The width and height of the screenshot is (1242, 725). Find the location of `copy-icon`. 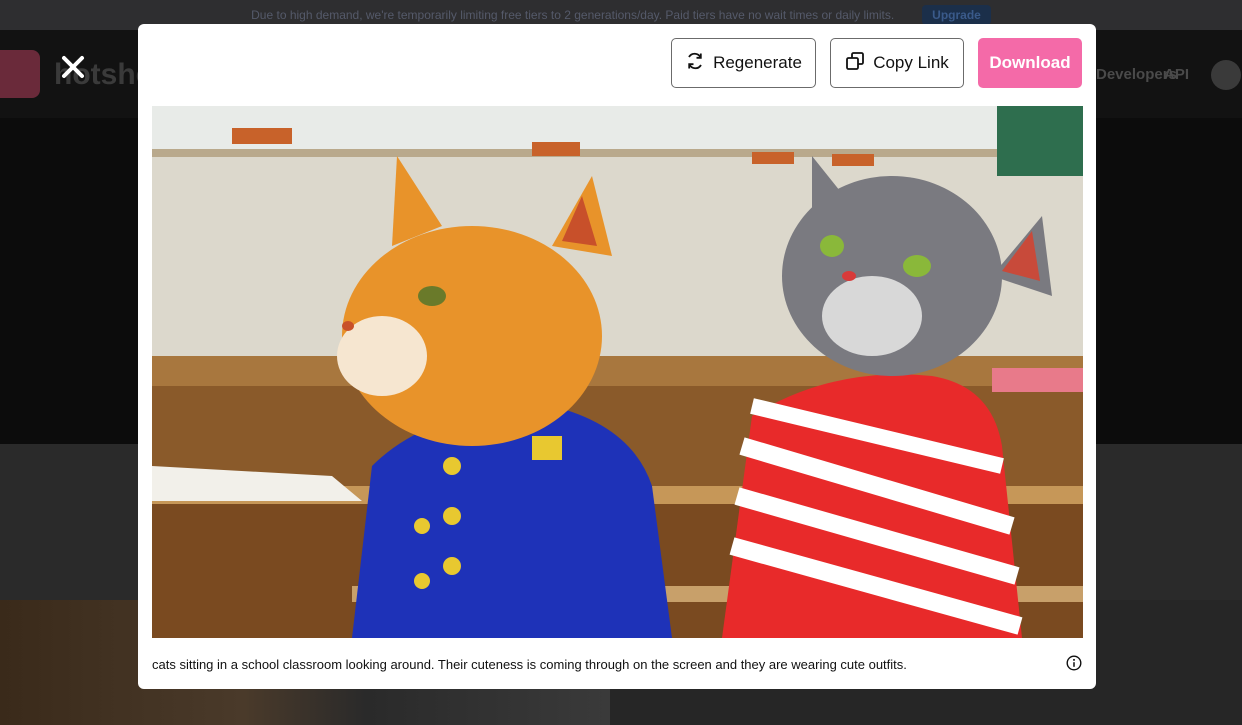

copy-icon is located at coordinates (855, 63).